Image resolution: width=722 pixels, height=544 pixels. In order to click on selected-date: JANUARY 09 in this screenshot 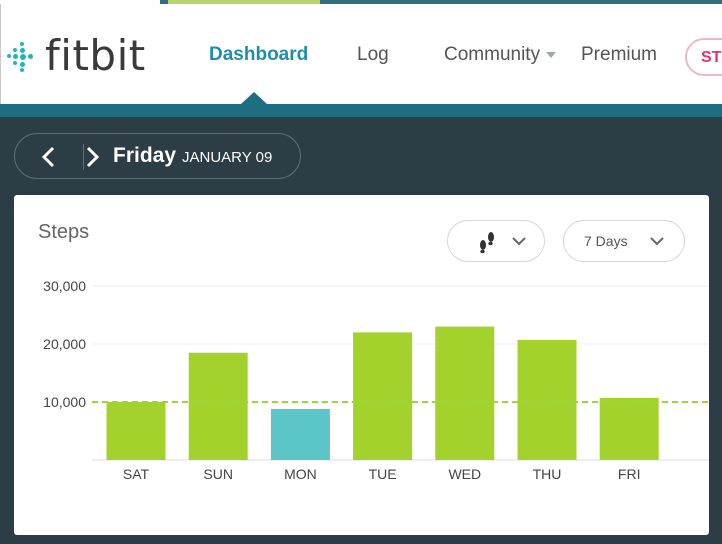, I will do `click(227, 157)`.